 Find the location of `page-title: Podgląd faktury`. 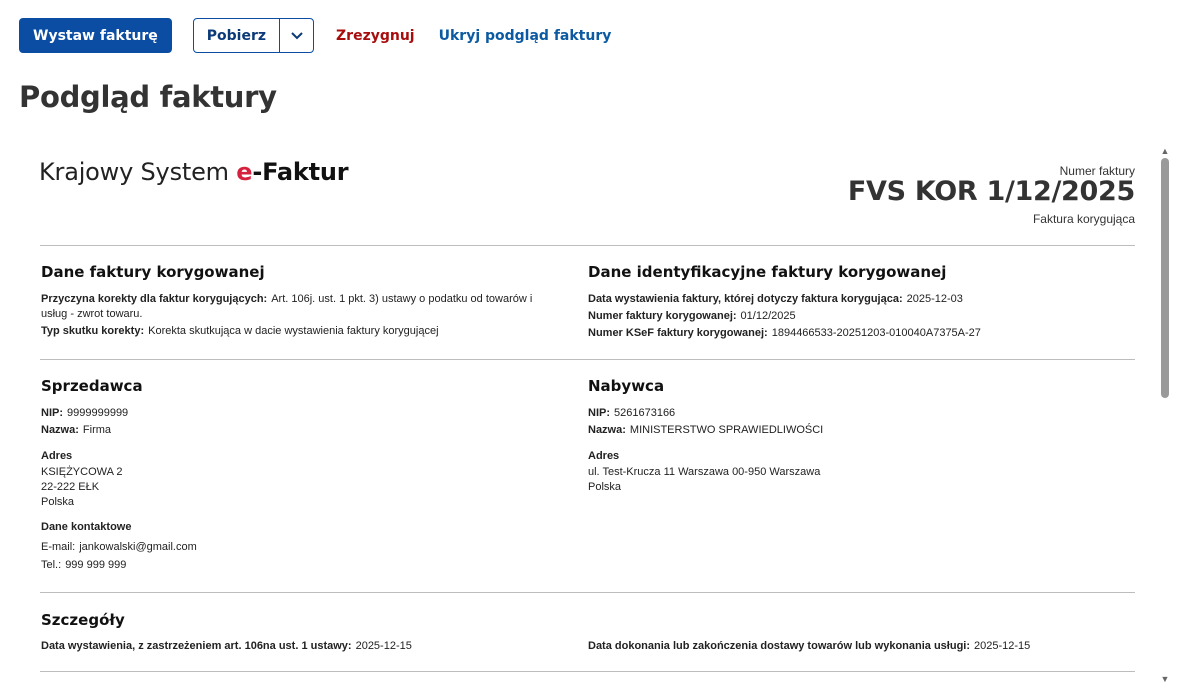

page-title: Podgląd faktury is located at coordinates (148, 97).